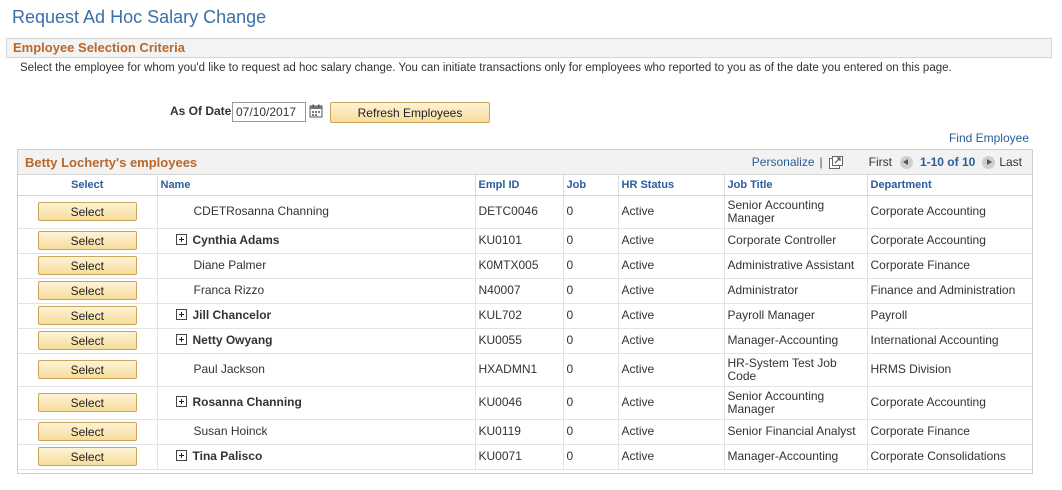 This screenshot has height=490, width=1062. I want to click on employee-name: Rosanna Channing, so click(247, 402).